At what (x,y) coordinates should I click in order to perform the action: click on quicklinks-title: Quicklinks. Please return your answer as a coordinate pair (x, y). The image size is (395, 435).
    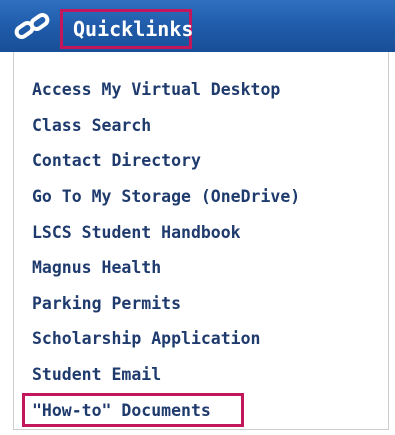
    Looking at the image, I should click on (133, 29).